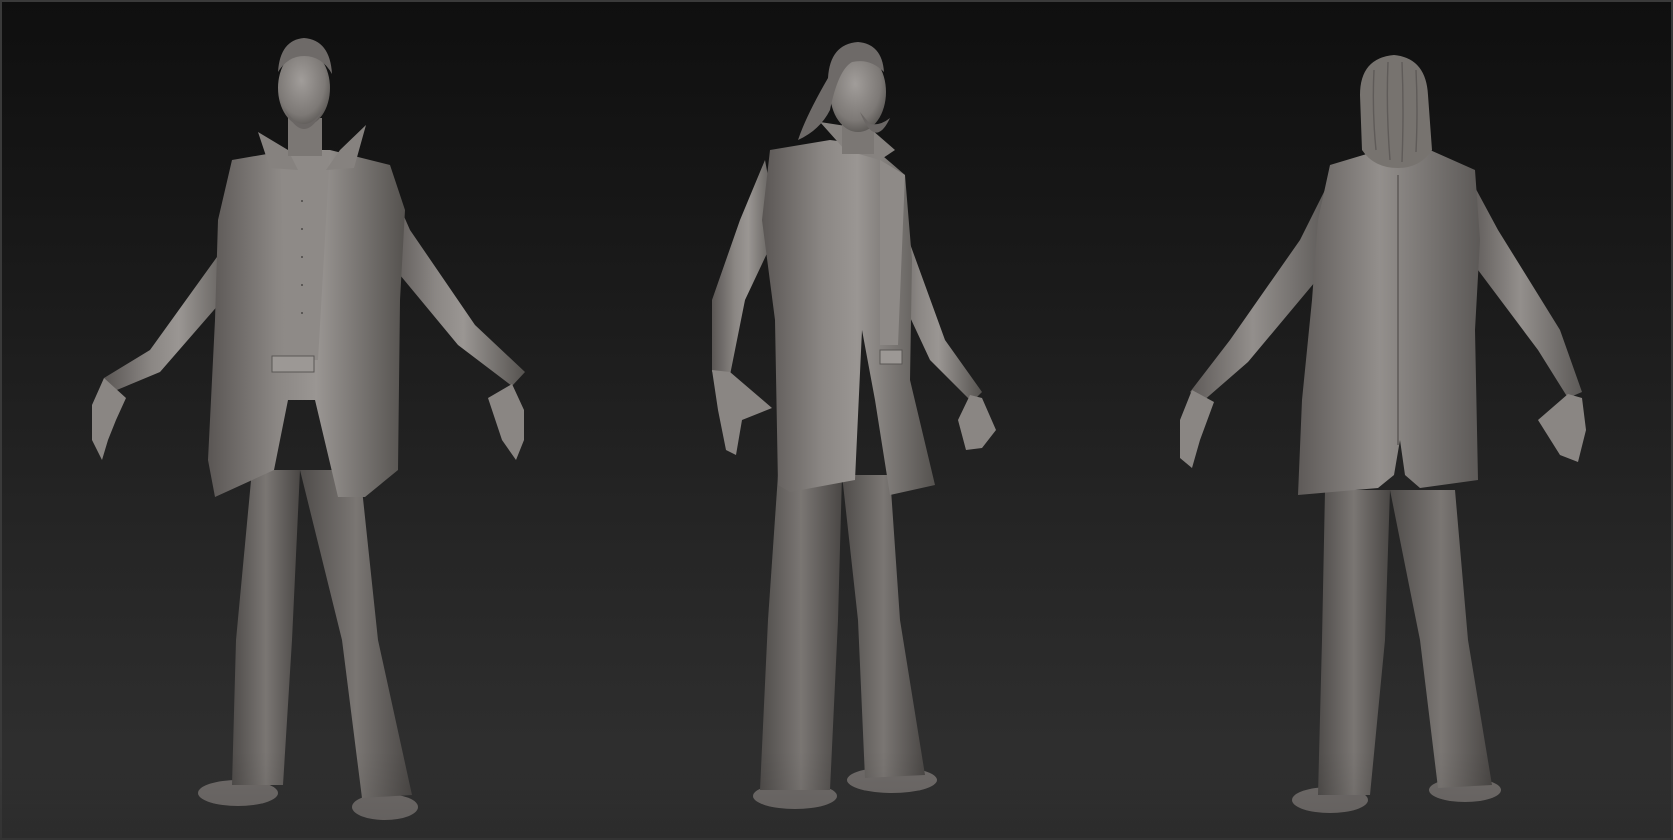 The image size is (1673, 840). I want to click on side-right-leg, so click(883, 626).